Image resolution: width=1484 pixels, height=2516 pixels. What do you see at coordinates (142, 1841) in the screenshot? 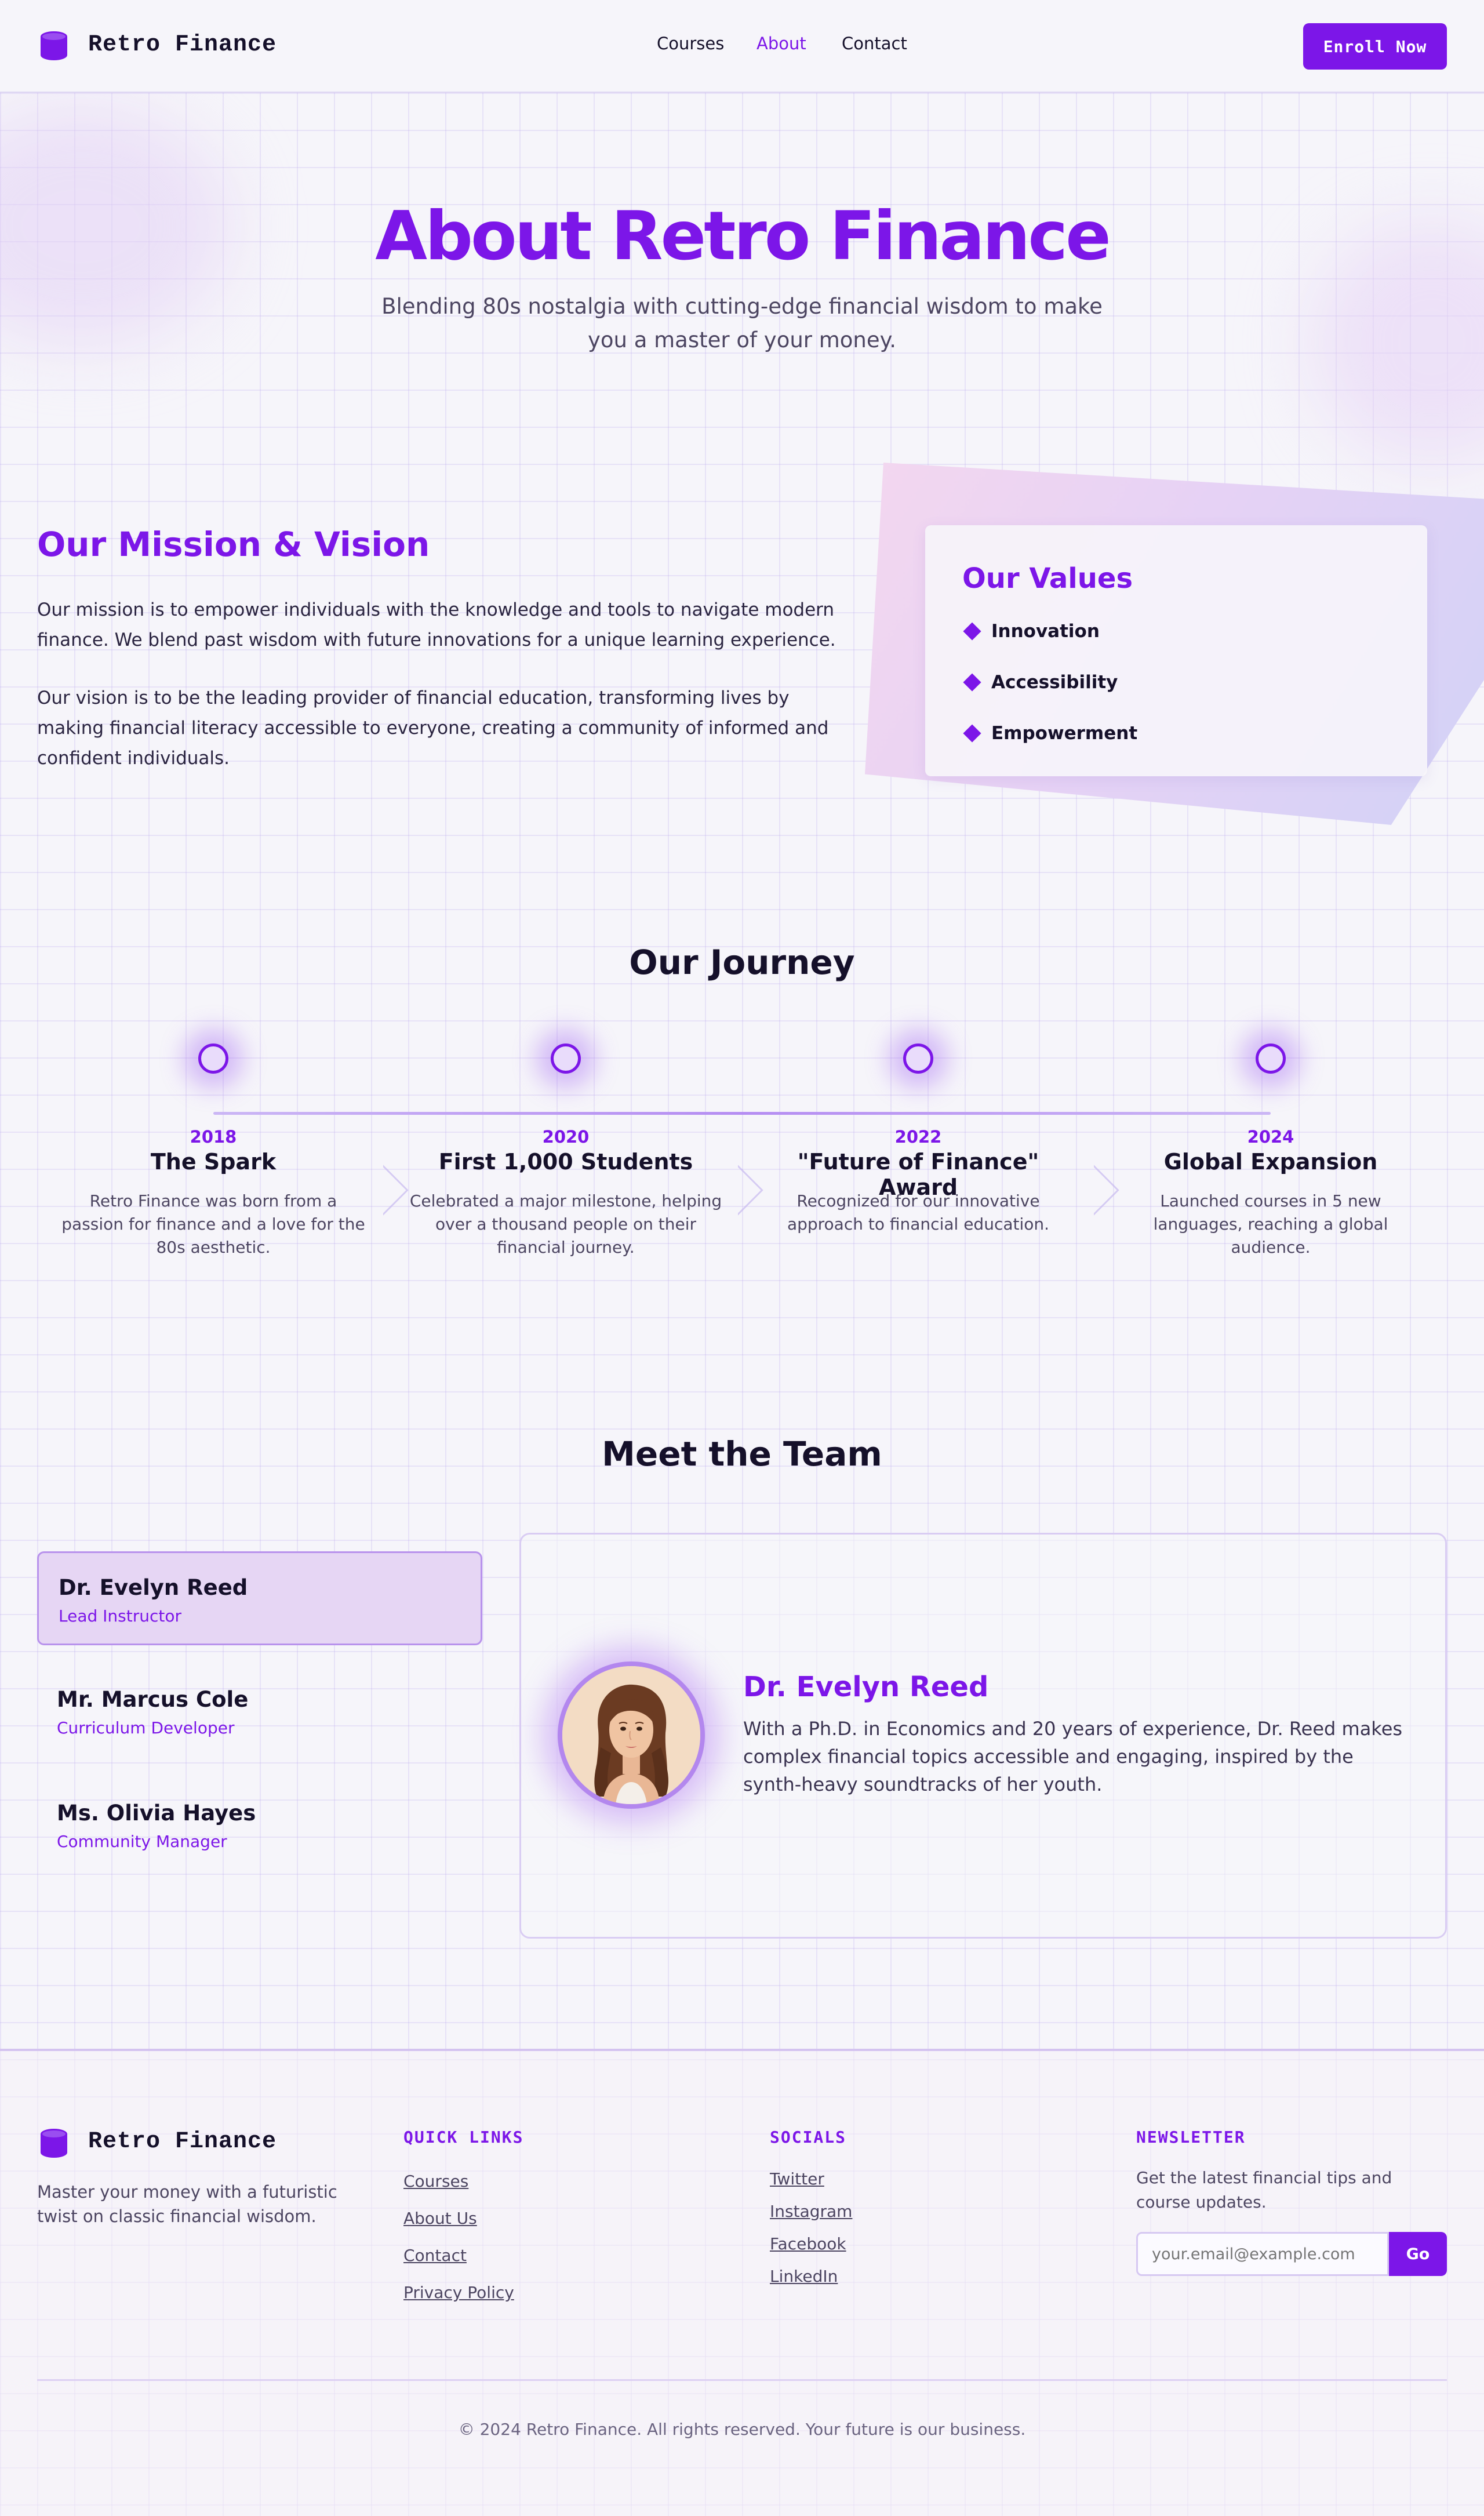
I see `member-role: Community Manager` at bounding box center [142, 1841].